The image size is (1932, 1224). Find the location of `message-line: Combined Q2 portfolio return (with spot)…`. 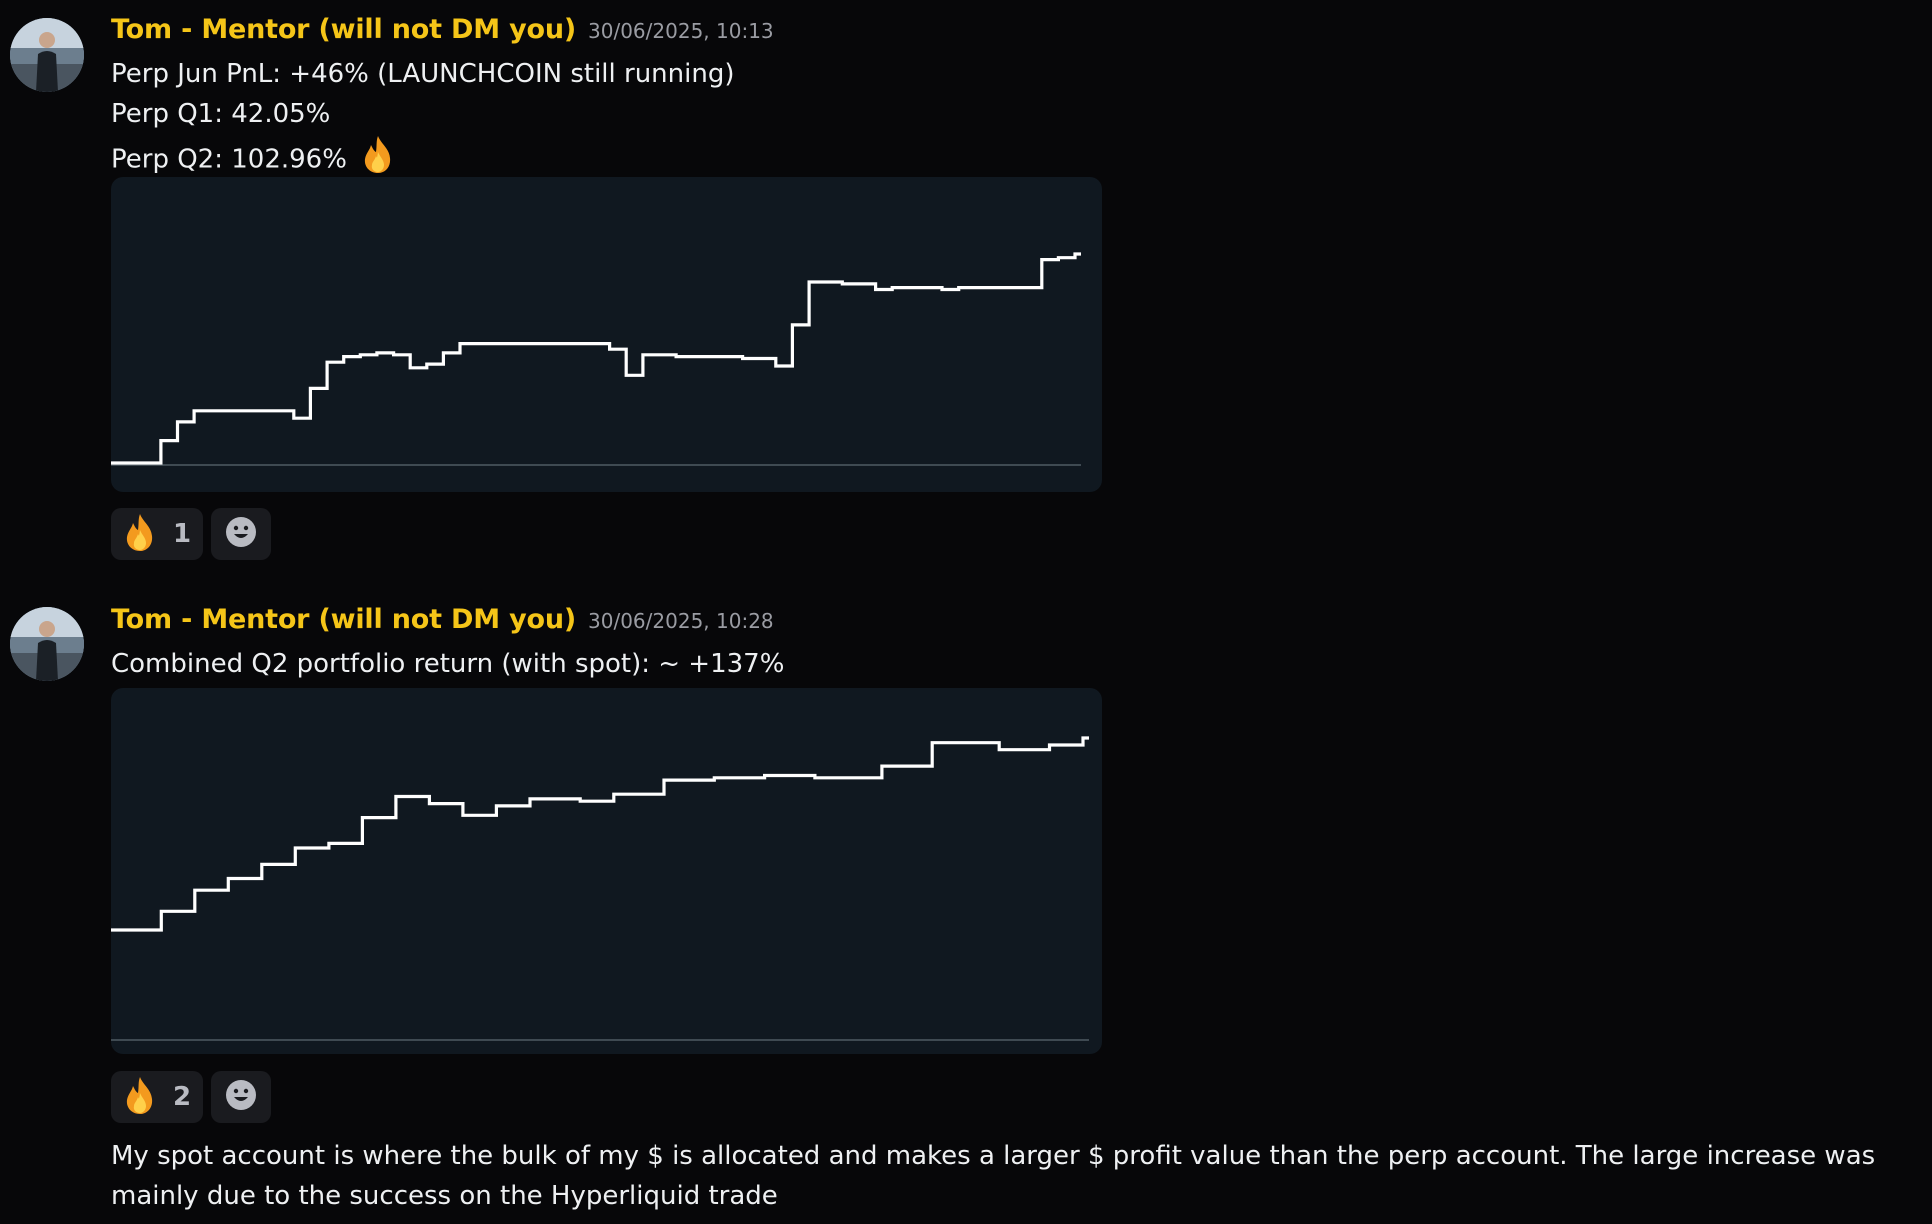

message-line: Combined Q2 portfolio return (with spot)… is located at coordinates (448, 664).